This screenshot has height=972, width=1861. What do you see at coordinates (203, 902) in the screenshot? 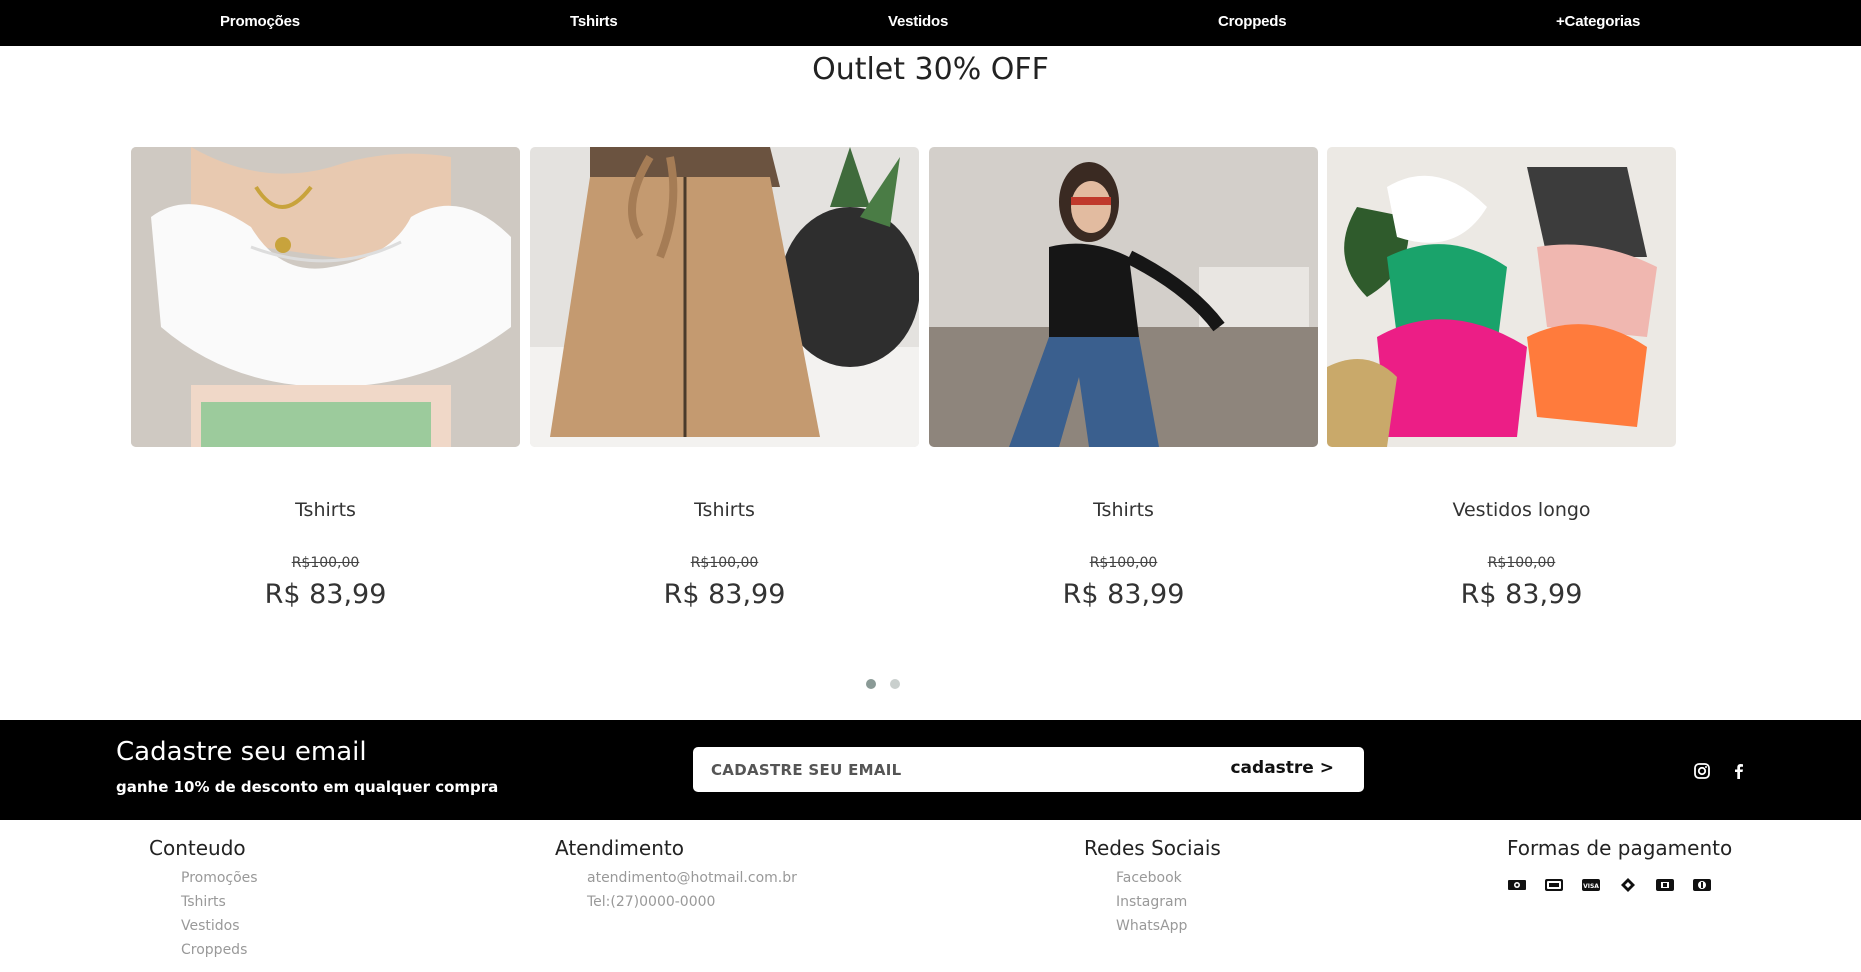
I see `footer-link: Tshirts` at bounding box center [203, 902].